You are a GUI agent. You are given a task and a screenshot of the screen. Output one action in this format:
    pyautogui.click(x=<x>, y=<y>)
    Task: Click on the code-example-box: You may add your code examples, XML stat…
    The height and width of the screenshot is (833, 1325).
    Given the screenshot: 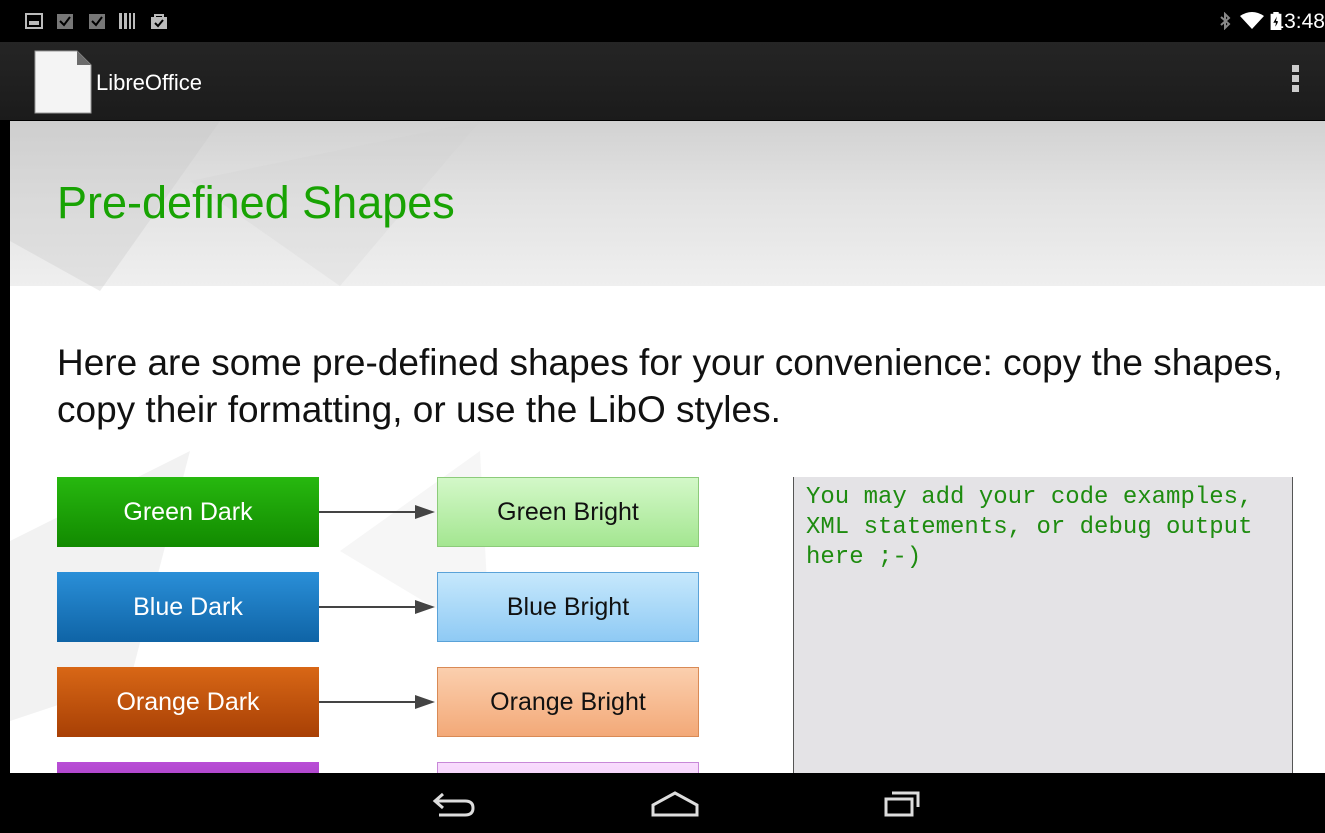 What is the action you would take?
    pyautogui.click(x=1043, y=625)
    